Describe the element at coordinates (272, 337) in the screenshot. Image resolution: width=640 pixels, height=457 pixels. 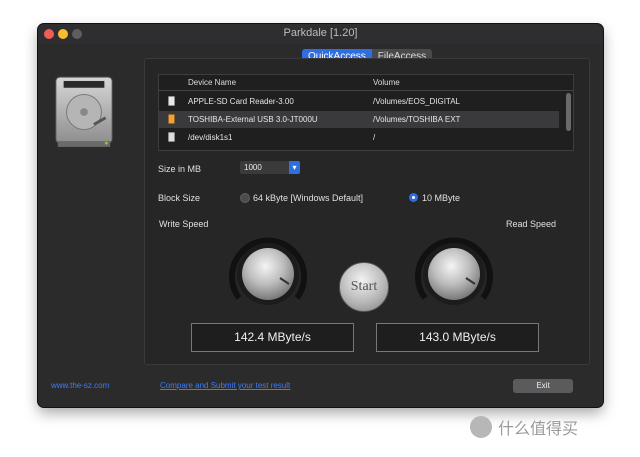
I see `write-speed-readout: 142.4 MByte/s` at that location.